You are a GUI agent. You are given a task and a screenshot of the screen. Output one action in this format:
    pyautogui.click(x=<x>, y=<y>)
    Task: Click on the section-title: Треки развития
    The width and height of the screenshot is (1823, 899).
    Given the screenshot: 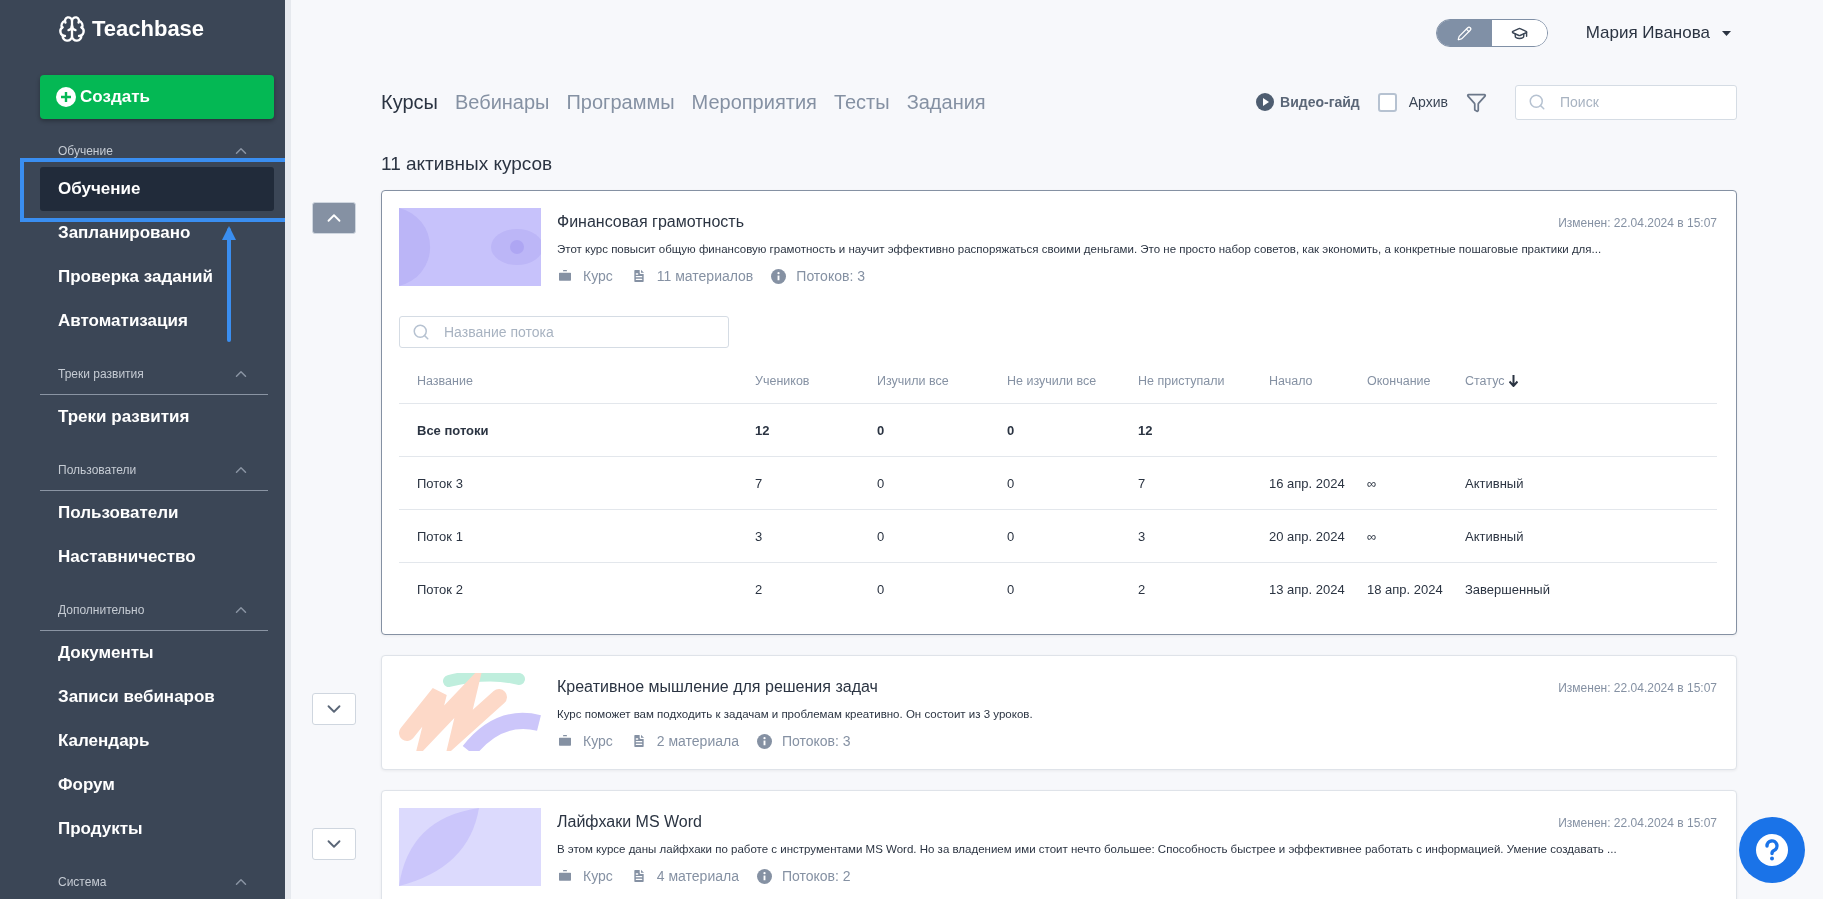 What is the action you would take?
    pyautogui.click(x=101, y=373)
    